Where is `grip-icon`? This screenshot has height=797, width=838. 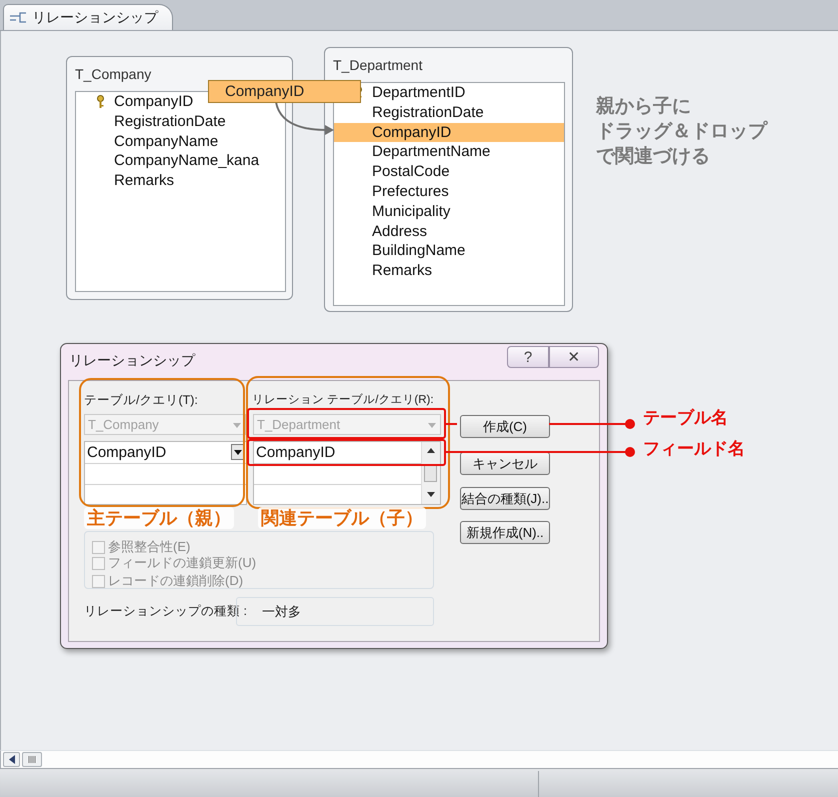 grip-icon is located at coordinates (32, 759).